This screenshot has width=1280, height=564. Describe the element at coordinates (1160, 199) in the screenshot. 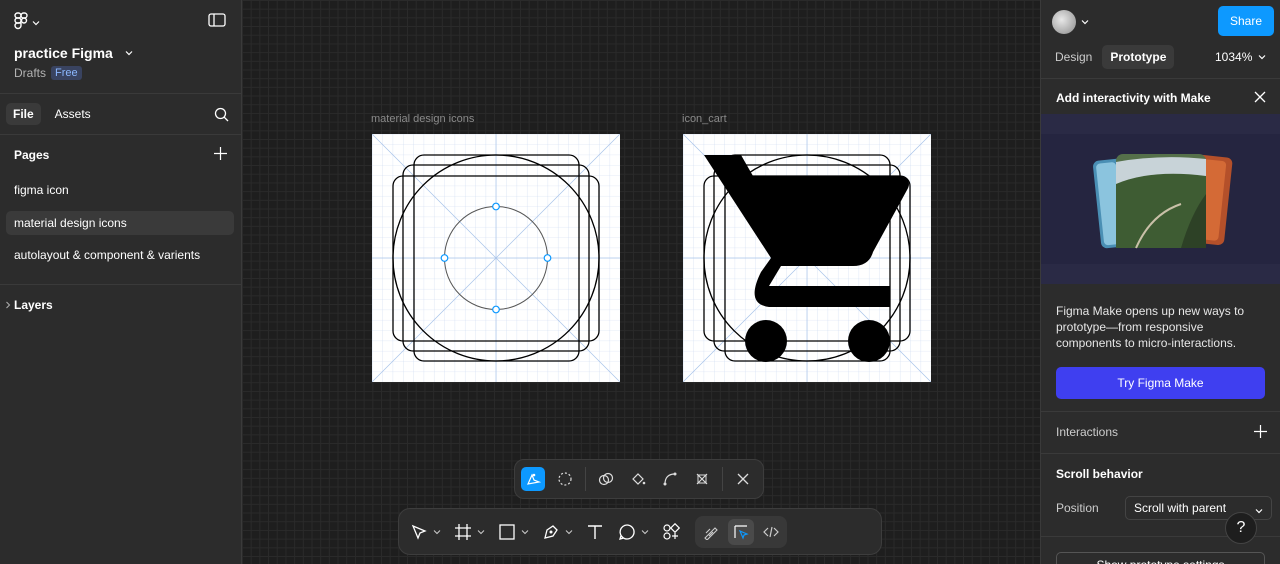

I see `promo-illustration` at that location.